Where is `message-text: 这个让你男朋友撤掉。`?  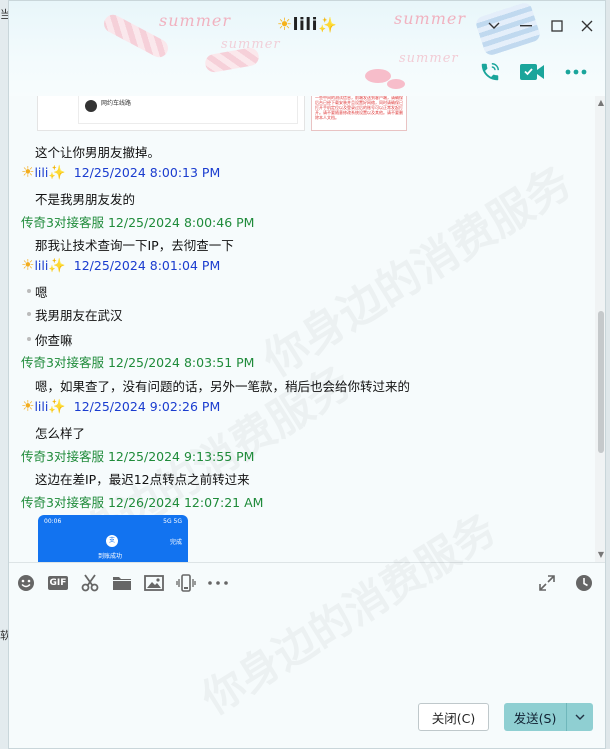 message-text: 这个让你男朋友撤掉。 is located at coordinates (98, 152).